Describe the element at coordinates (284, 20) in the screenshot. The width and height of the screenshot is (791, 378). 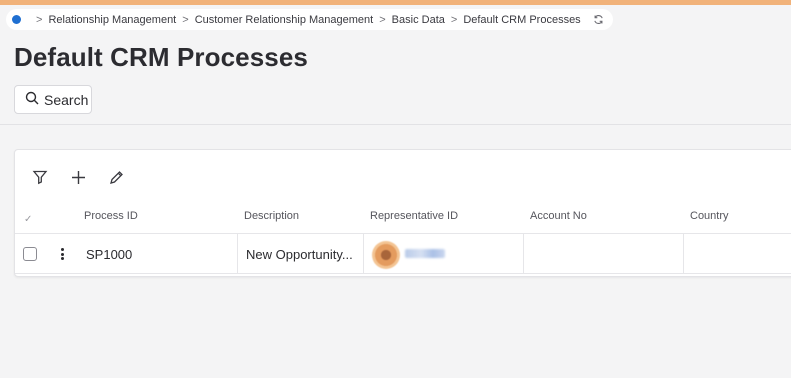
I see `breadcrumb-item-customer-relationship-management: Customer Relationship Management` at that location.